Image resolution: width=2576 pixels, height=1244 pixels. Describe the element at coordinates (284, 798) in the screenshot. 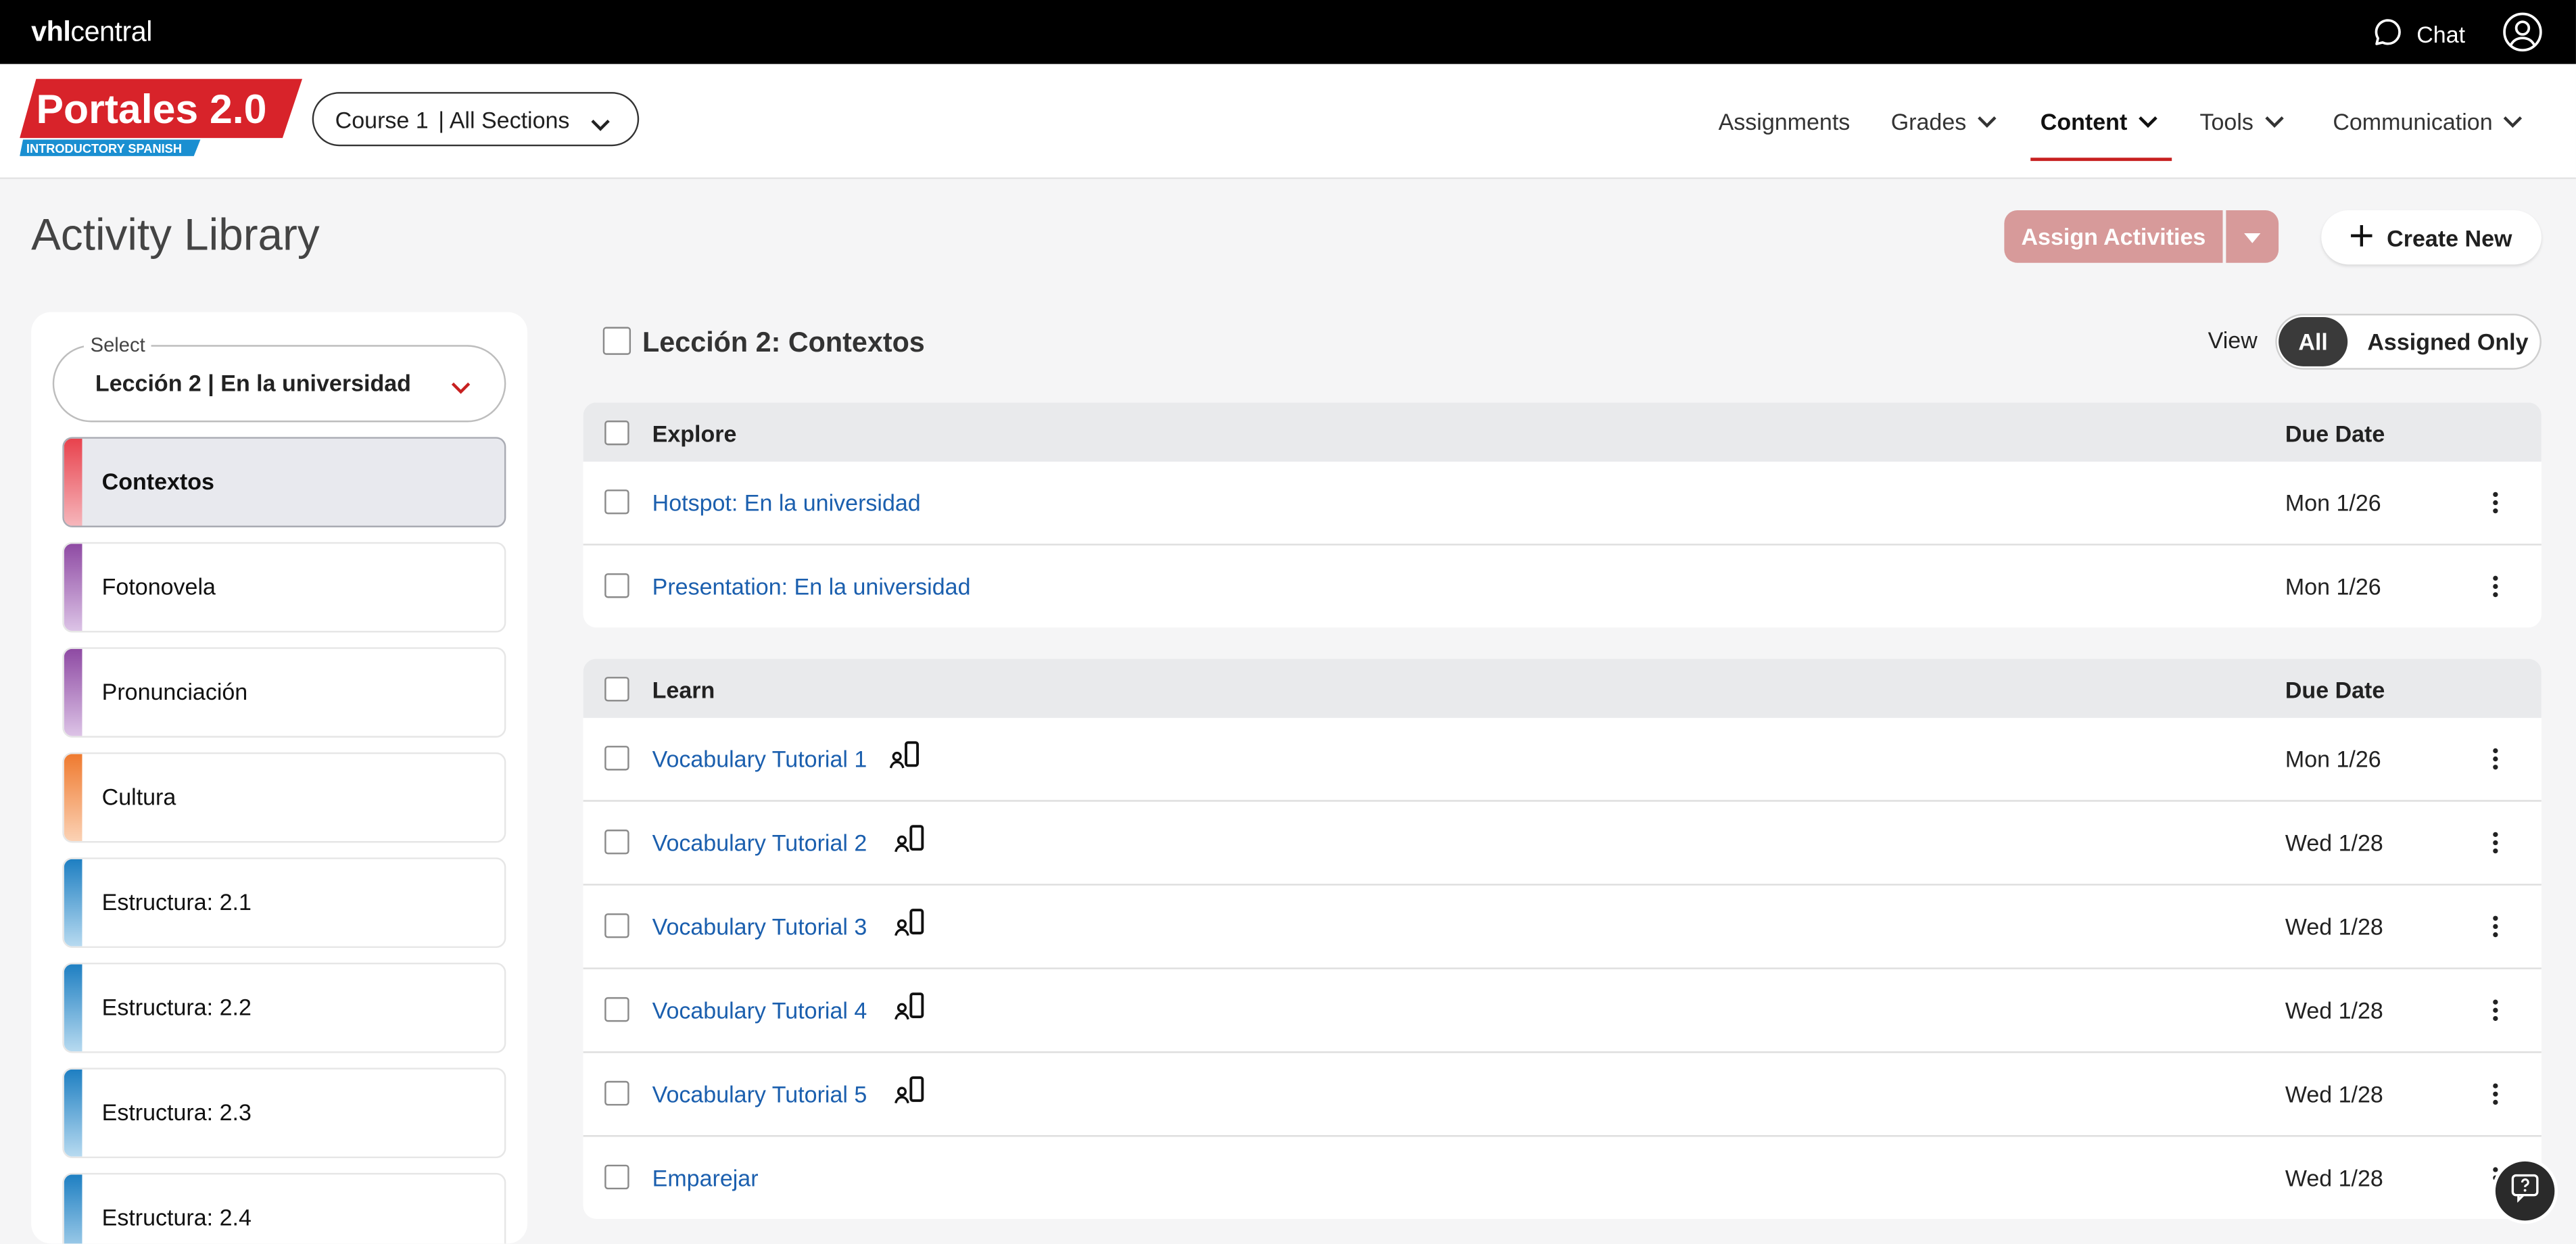

I see `sidebar-item-cultura: Cultura` at that location.